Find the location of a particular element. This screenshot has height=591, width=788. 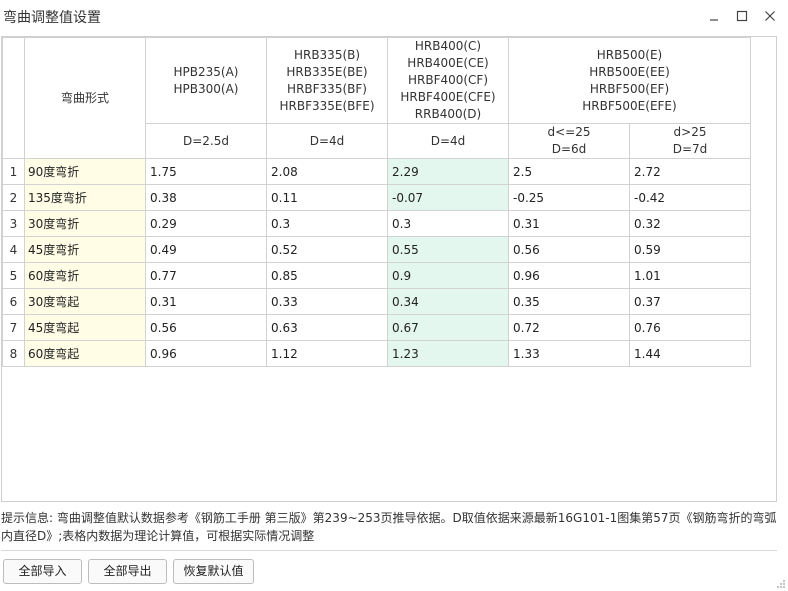

row-number: 8 is located at coordinates (13, 353).